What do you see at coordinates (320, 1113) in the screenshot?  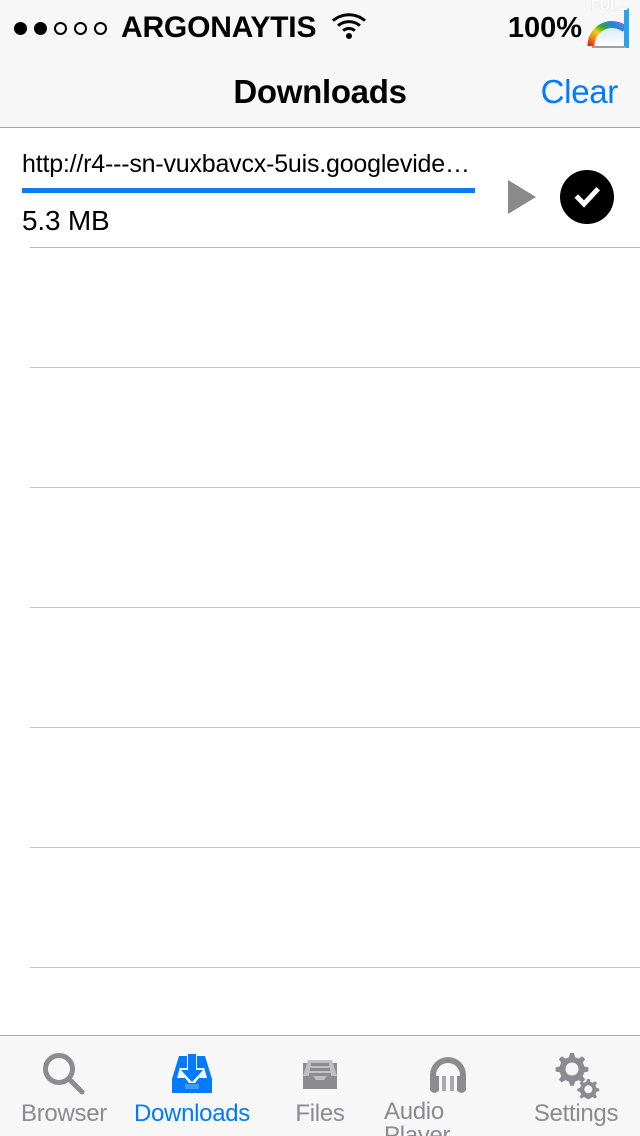 I see `tab-label-files: Files` at bounding box center [320, 1113].